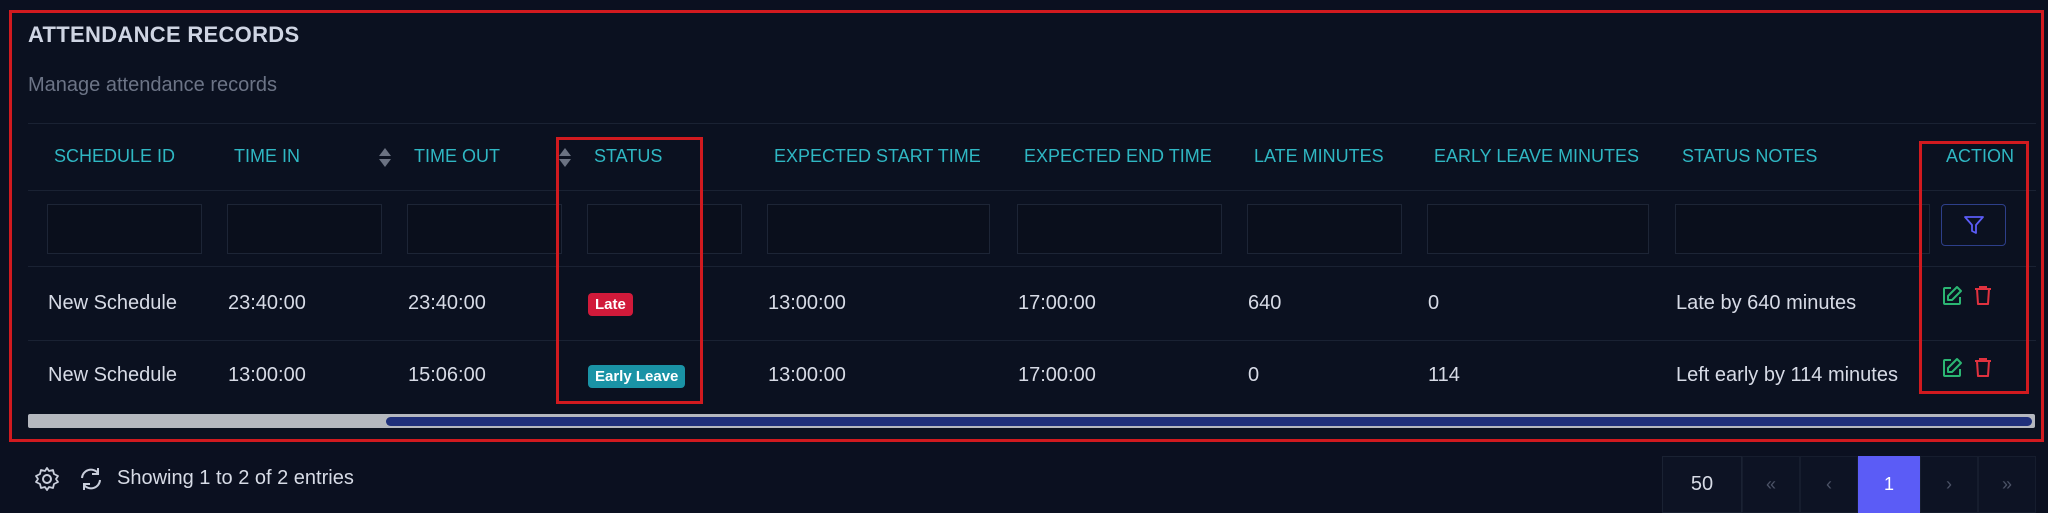 The height and width of the screenshot is (513, 2048). What do you see at coordinates (1802, 229) in the screenshot?
I see `filter-input-status-notes` at bounding box center [1802, 229].